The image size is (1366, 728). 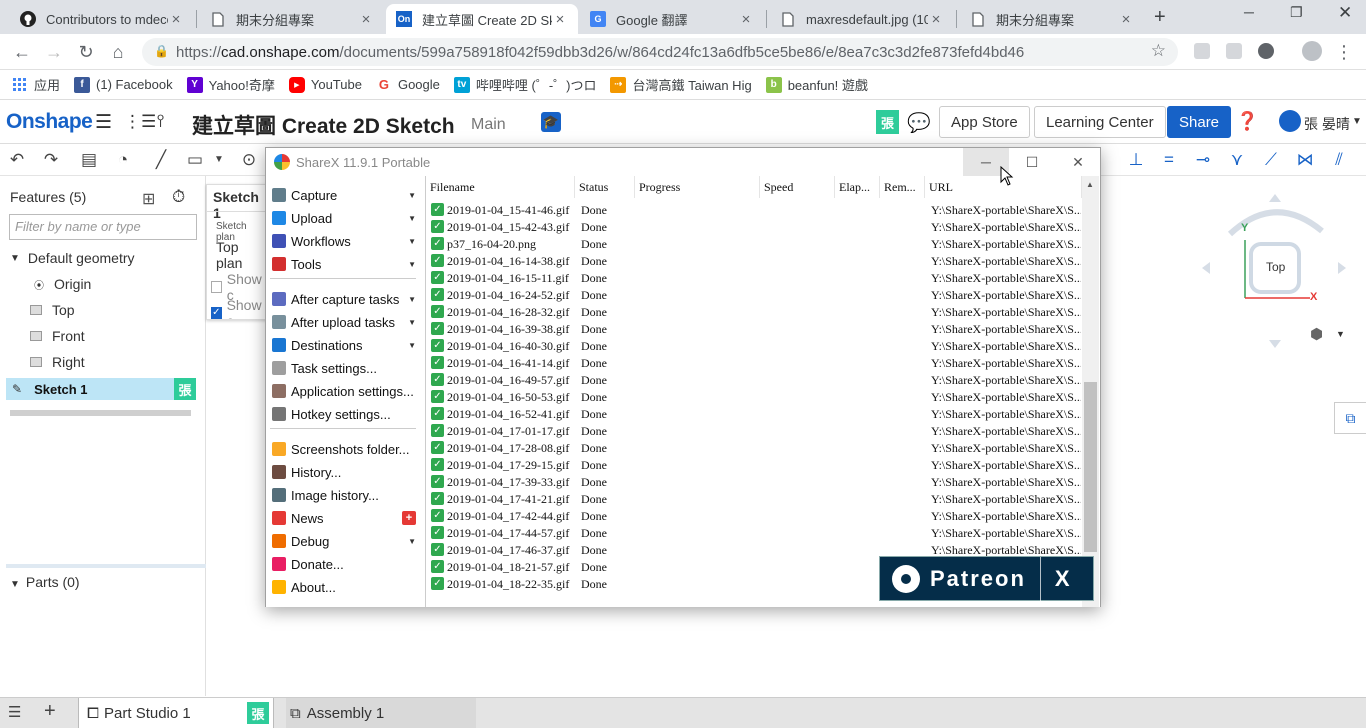 I want to click on bookmark-star-icon: ☆, so click(x=1158, y=51).